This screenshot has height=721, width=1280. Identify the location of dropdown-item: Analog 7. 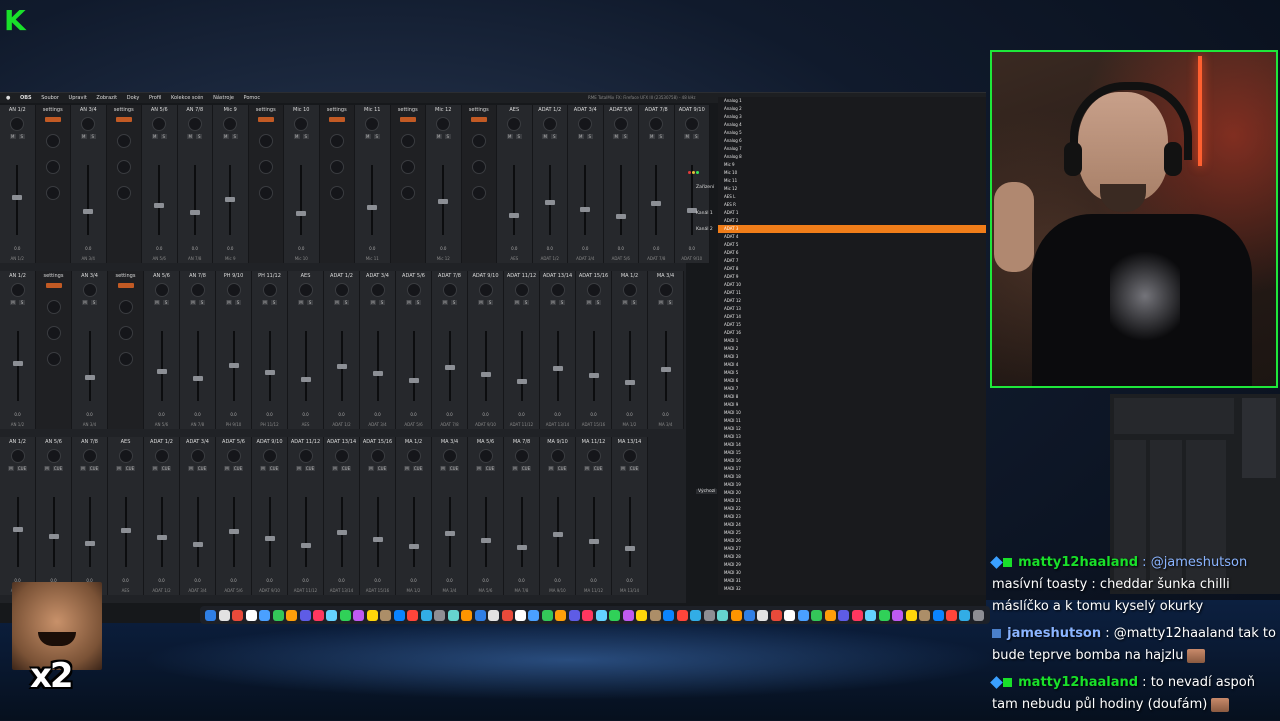
(852, 149).